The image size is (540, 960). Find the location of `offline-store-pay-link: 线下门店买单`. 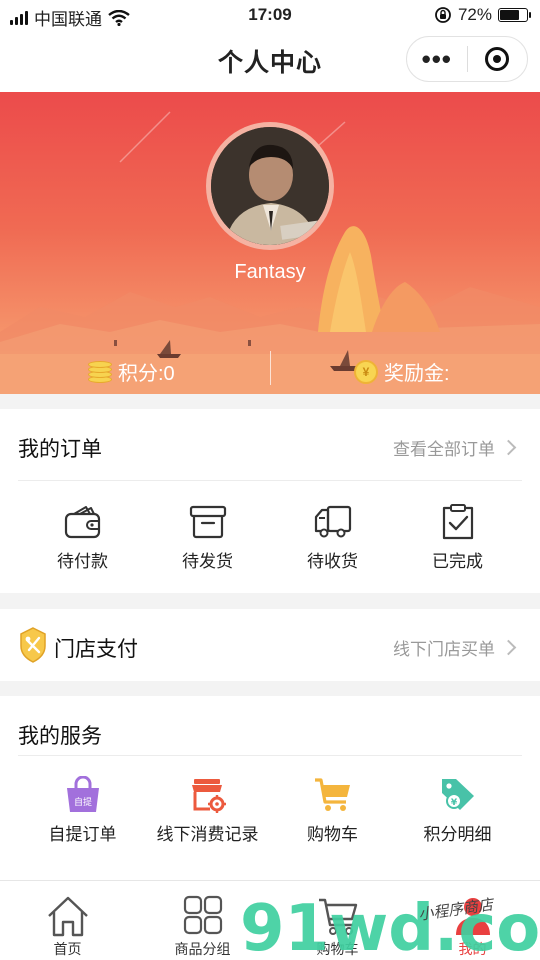

offline-store-pay-link: 线下门店买单 is located at coordinates (455, 647).